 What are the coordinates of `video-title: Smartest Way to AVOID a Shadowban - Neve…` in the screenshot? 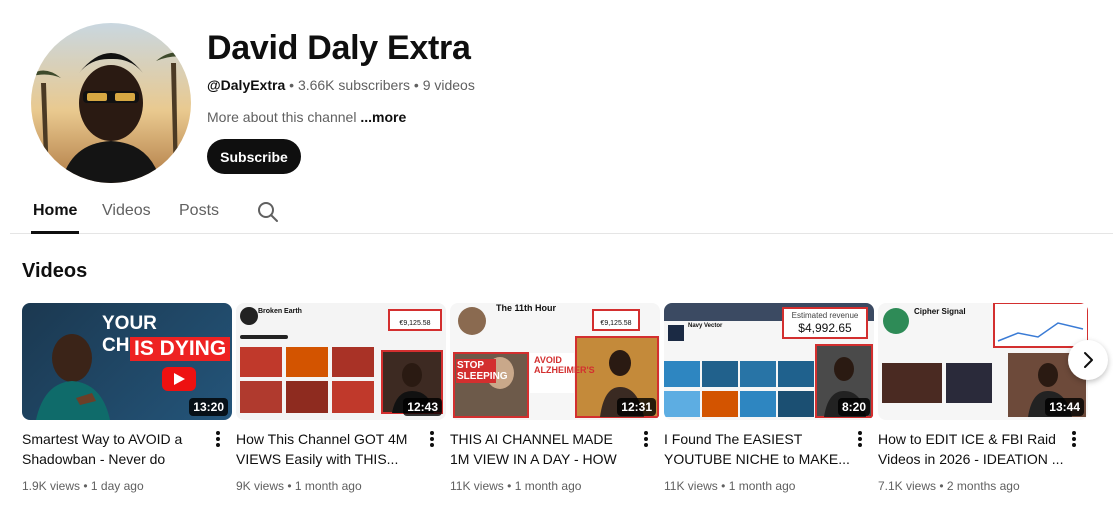 It's located at (115, 449).